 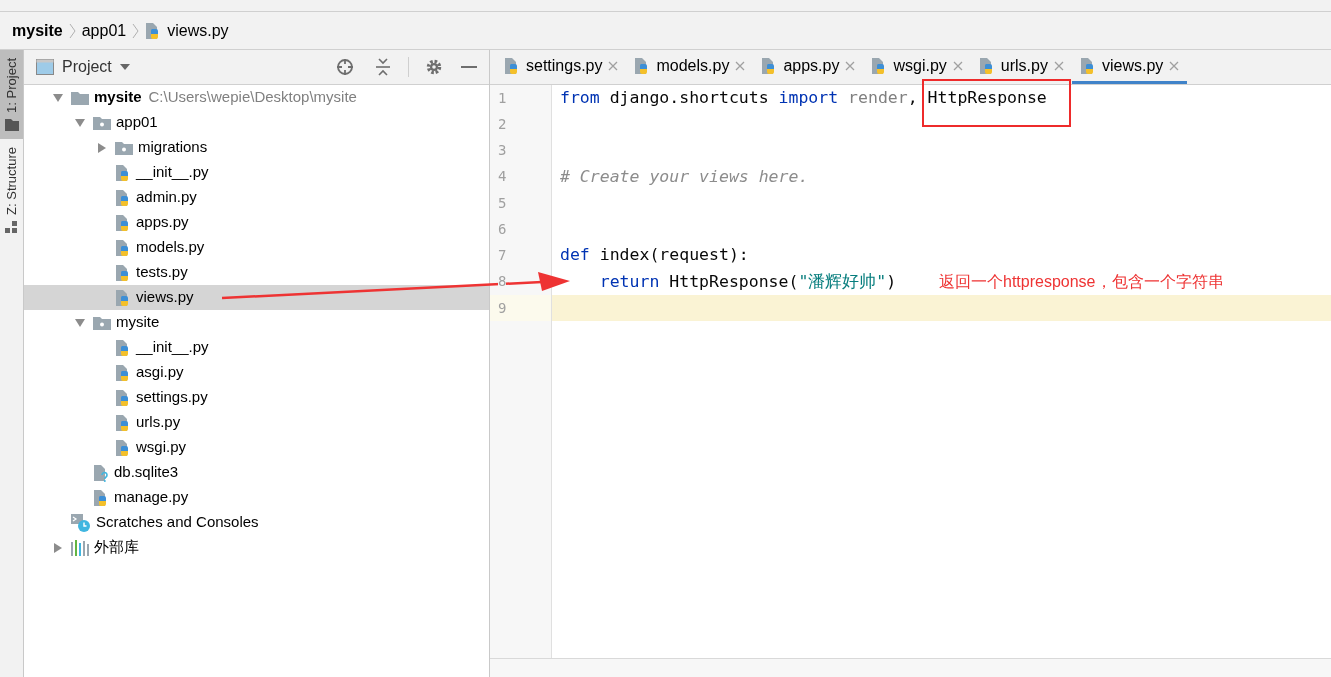 What do you see at coordinates (124, 67) in the screenshot?
I see `dropdown-caret-icon` at bounding box center [124, 67].